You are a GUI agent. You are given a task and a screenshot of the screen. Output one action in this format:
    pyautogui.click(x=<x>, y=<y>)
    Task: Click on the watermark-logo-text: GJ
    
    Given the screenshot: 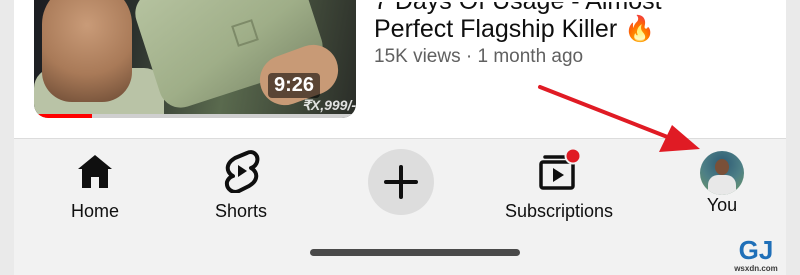 What is the action you would take?
    pyautogui.click(x=756, y=250)
    